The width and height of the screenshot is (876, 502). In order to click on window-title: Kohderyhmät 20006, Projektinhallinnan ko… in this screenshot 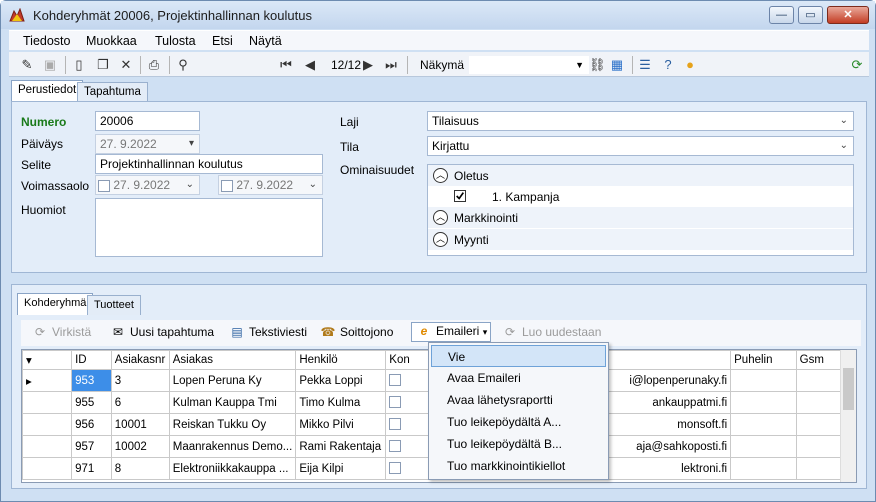, I will do `click(172, 15)`.